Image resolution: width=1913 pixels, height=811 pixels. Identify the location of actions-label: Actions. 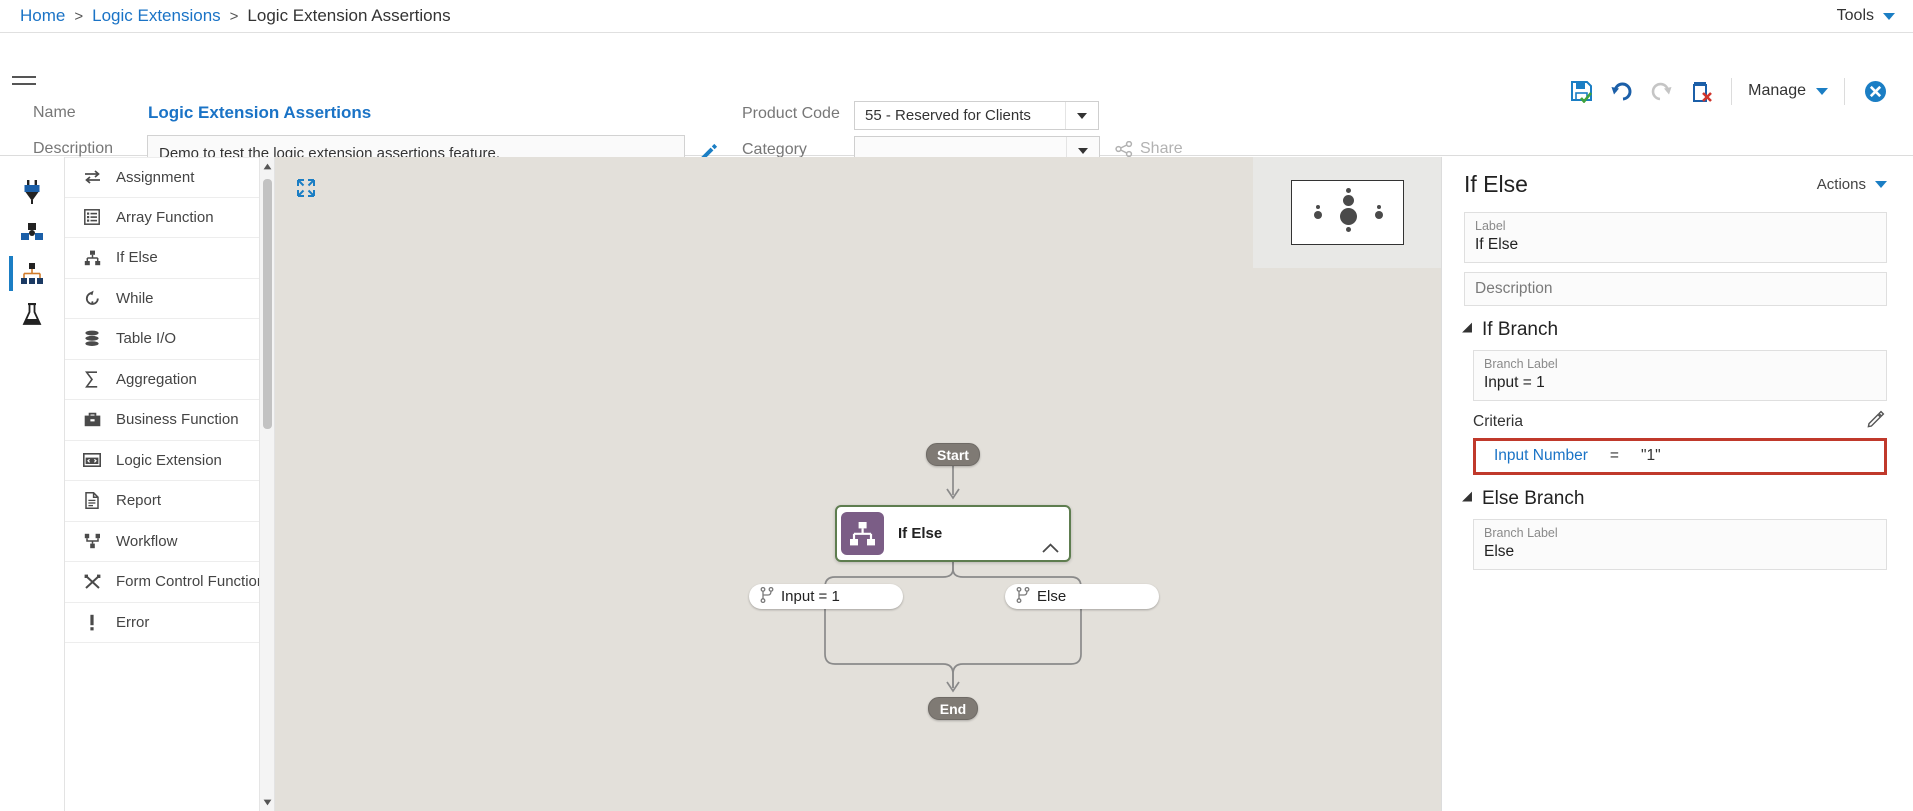
(1841, 184).